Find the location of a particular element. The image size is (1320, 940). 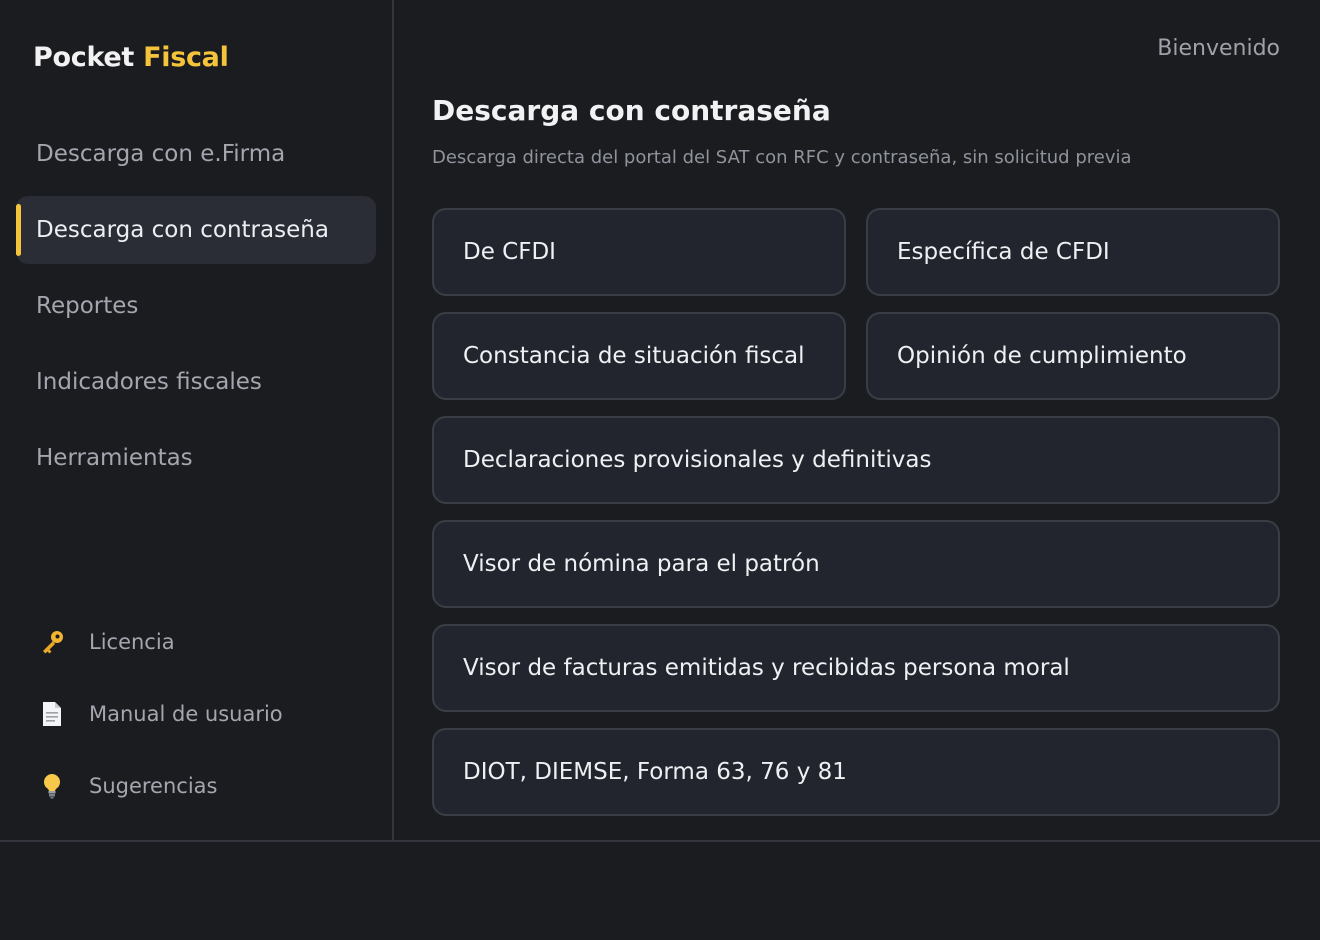

option-opinion-cumplimiento: Opinión de cumplimiento is located at coordinates (1073, 356).